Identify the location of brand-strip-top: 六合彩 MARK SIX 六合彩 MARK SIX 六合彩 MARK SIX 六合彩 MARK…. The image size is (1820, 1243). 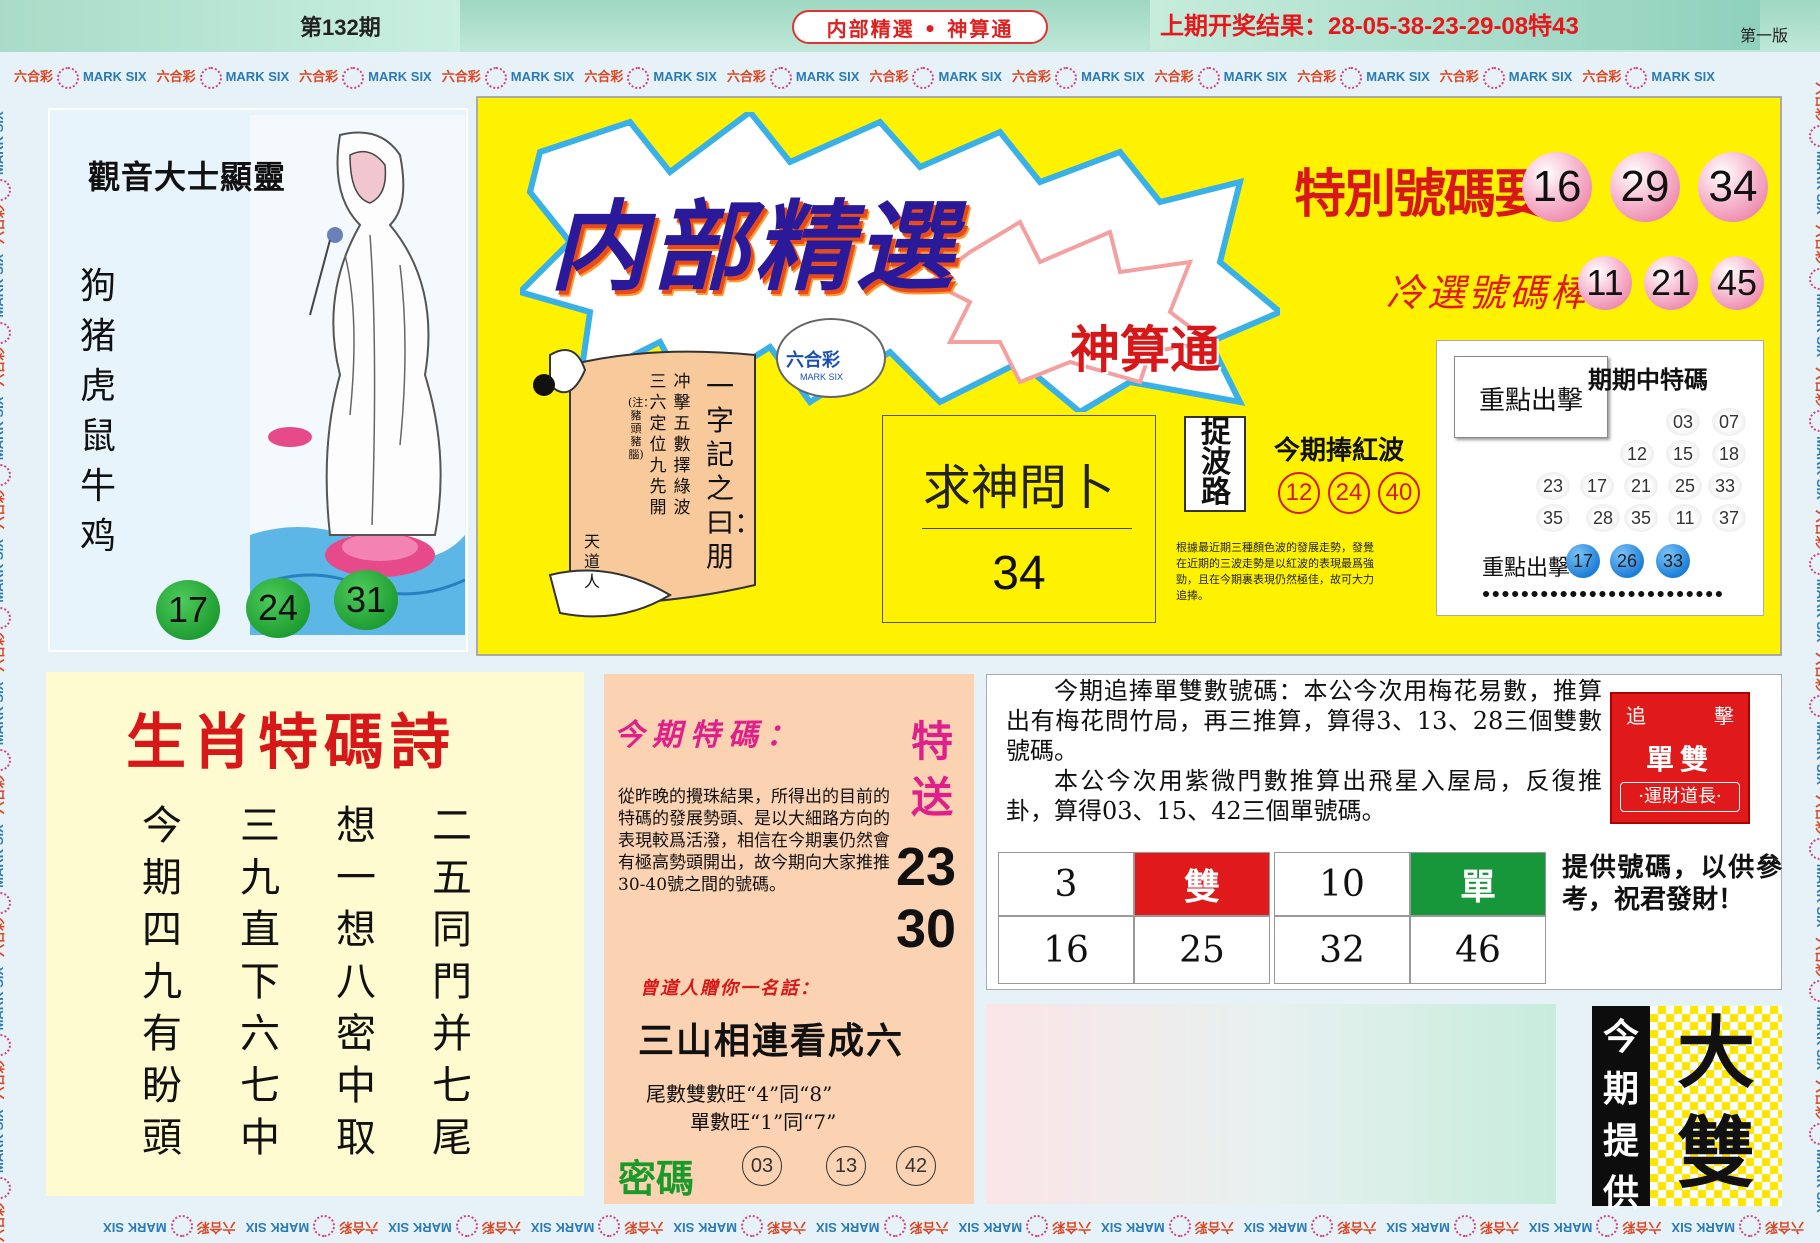
(909, 79).